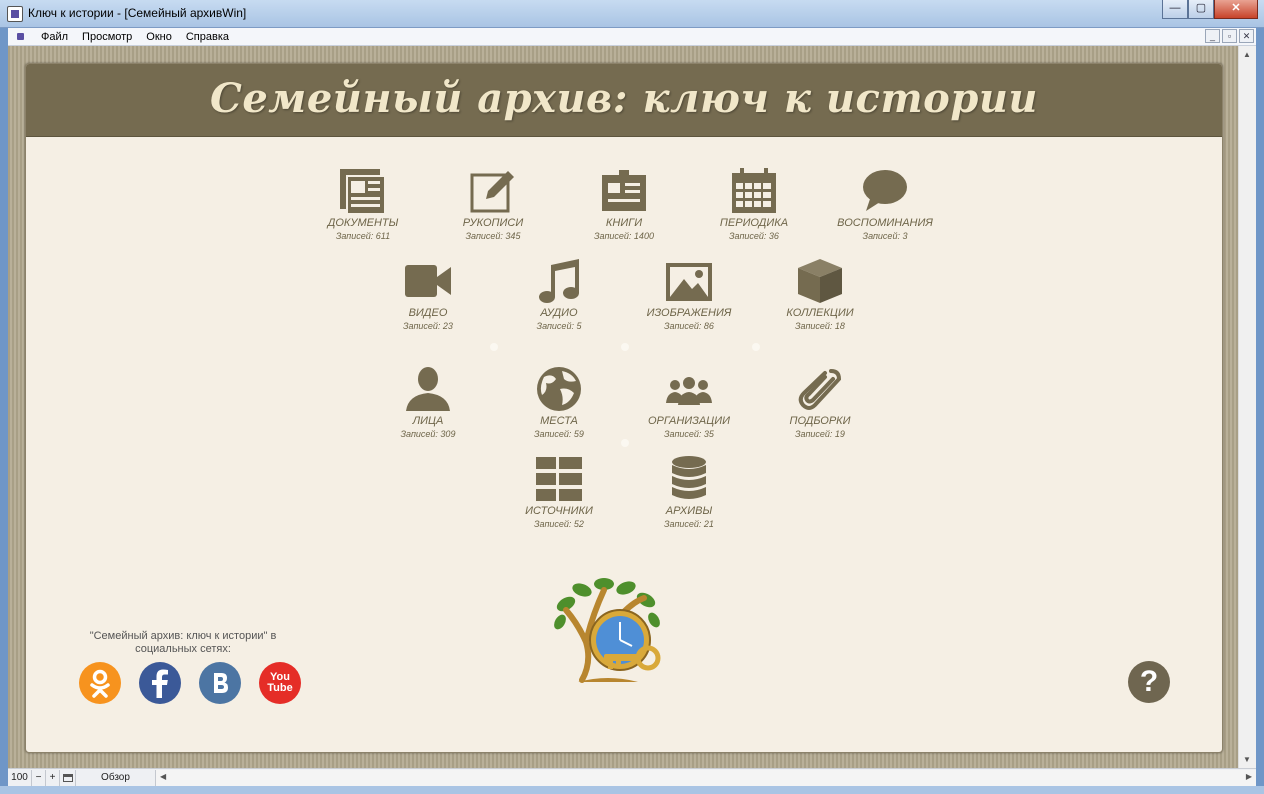 The width and height of the screenshot is (1264, 794). What do you see at coordinates (689, 281) in the screenshot?
I see `picture-icon` at bounding box center [689, 281].